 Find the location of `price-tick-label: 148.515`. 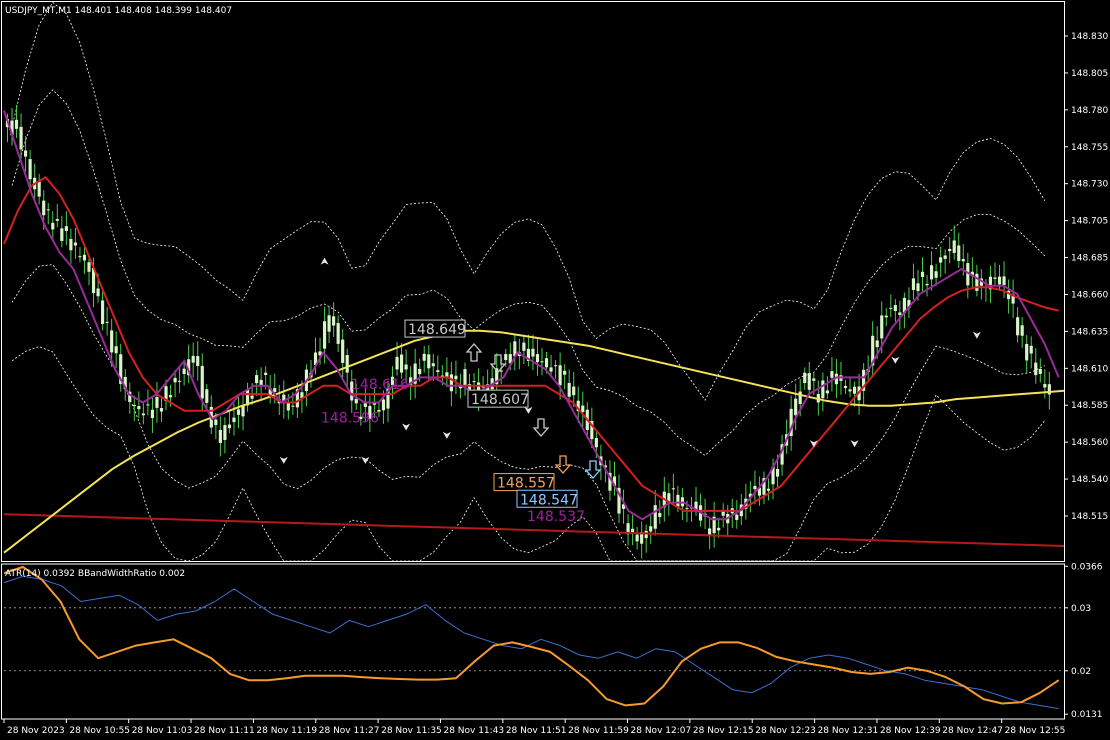

price-tick-label: 148.515 is located at coordinates (1089, 517).